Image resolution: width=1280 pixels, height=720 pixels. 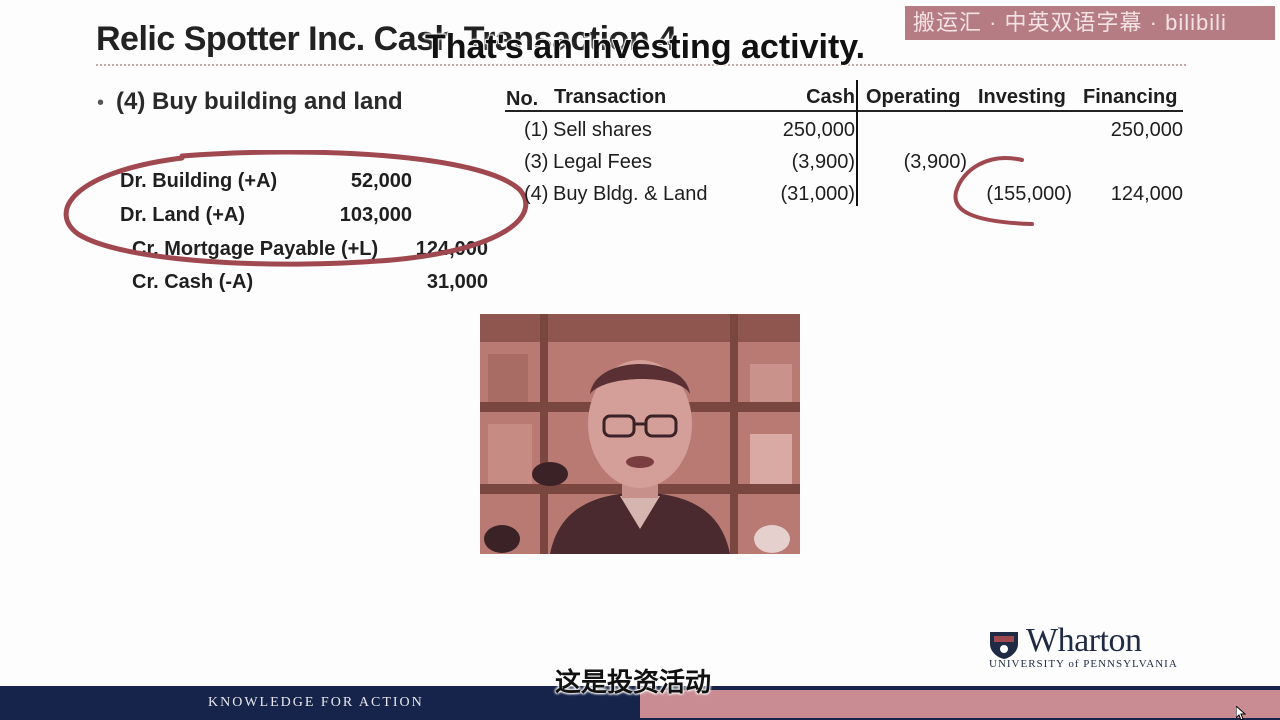 What do you see at coordinates (1022, 97) in the screenshot?
I see `col-header-investing: Investing` at bounding box center [1022, 97].